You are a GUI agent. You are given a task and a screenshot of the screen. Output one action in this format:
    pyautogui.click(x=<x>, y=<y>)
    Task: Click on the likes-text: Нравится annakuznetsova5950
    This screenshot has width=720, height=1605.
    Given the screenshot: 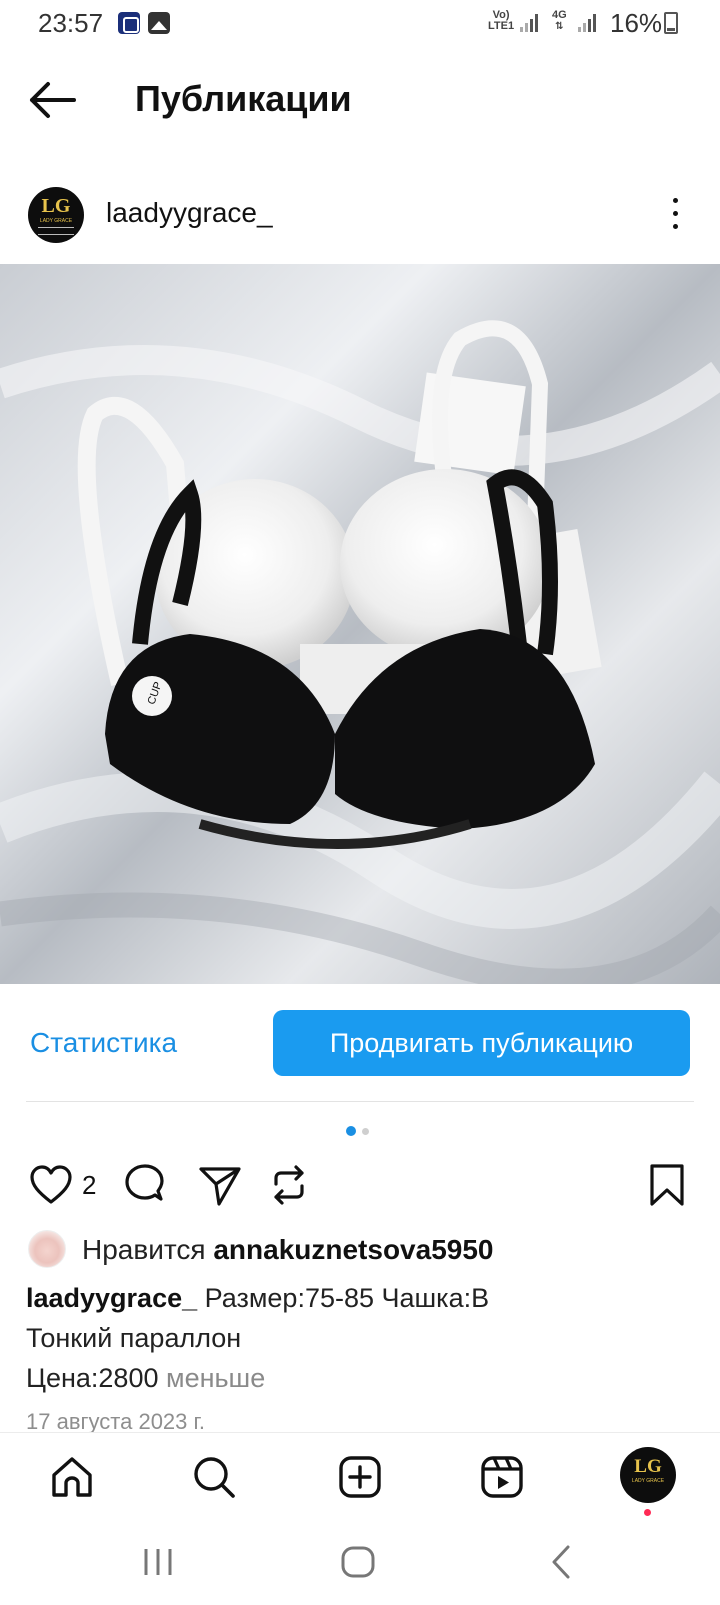 What is the action you would take?
    pyautogui.click(x=287, y=1250)
    